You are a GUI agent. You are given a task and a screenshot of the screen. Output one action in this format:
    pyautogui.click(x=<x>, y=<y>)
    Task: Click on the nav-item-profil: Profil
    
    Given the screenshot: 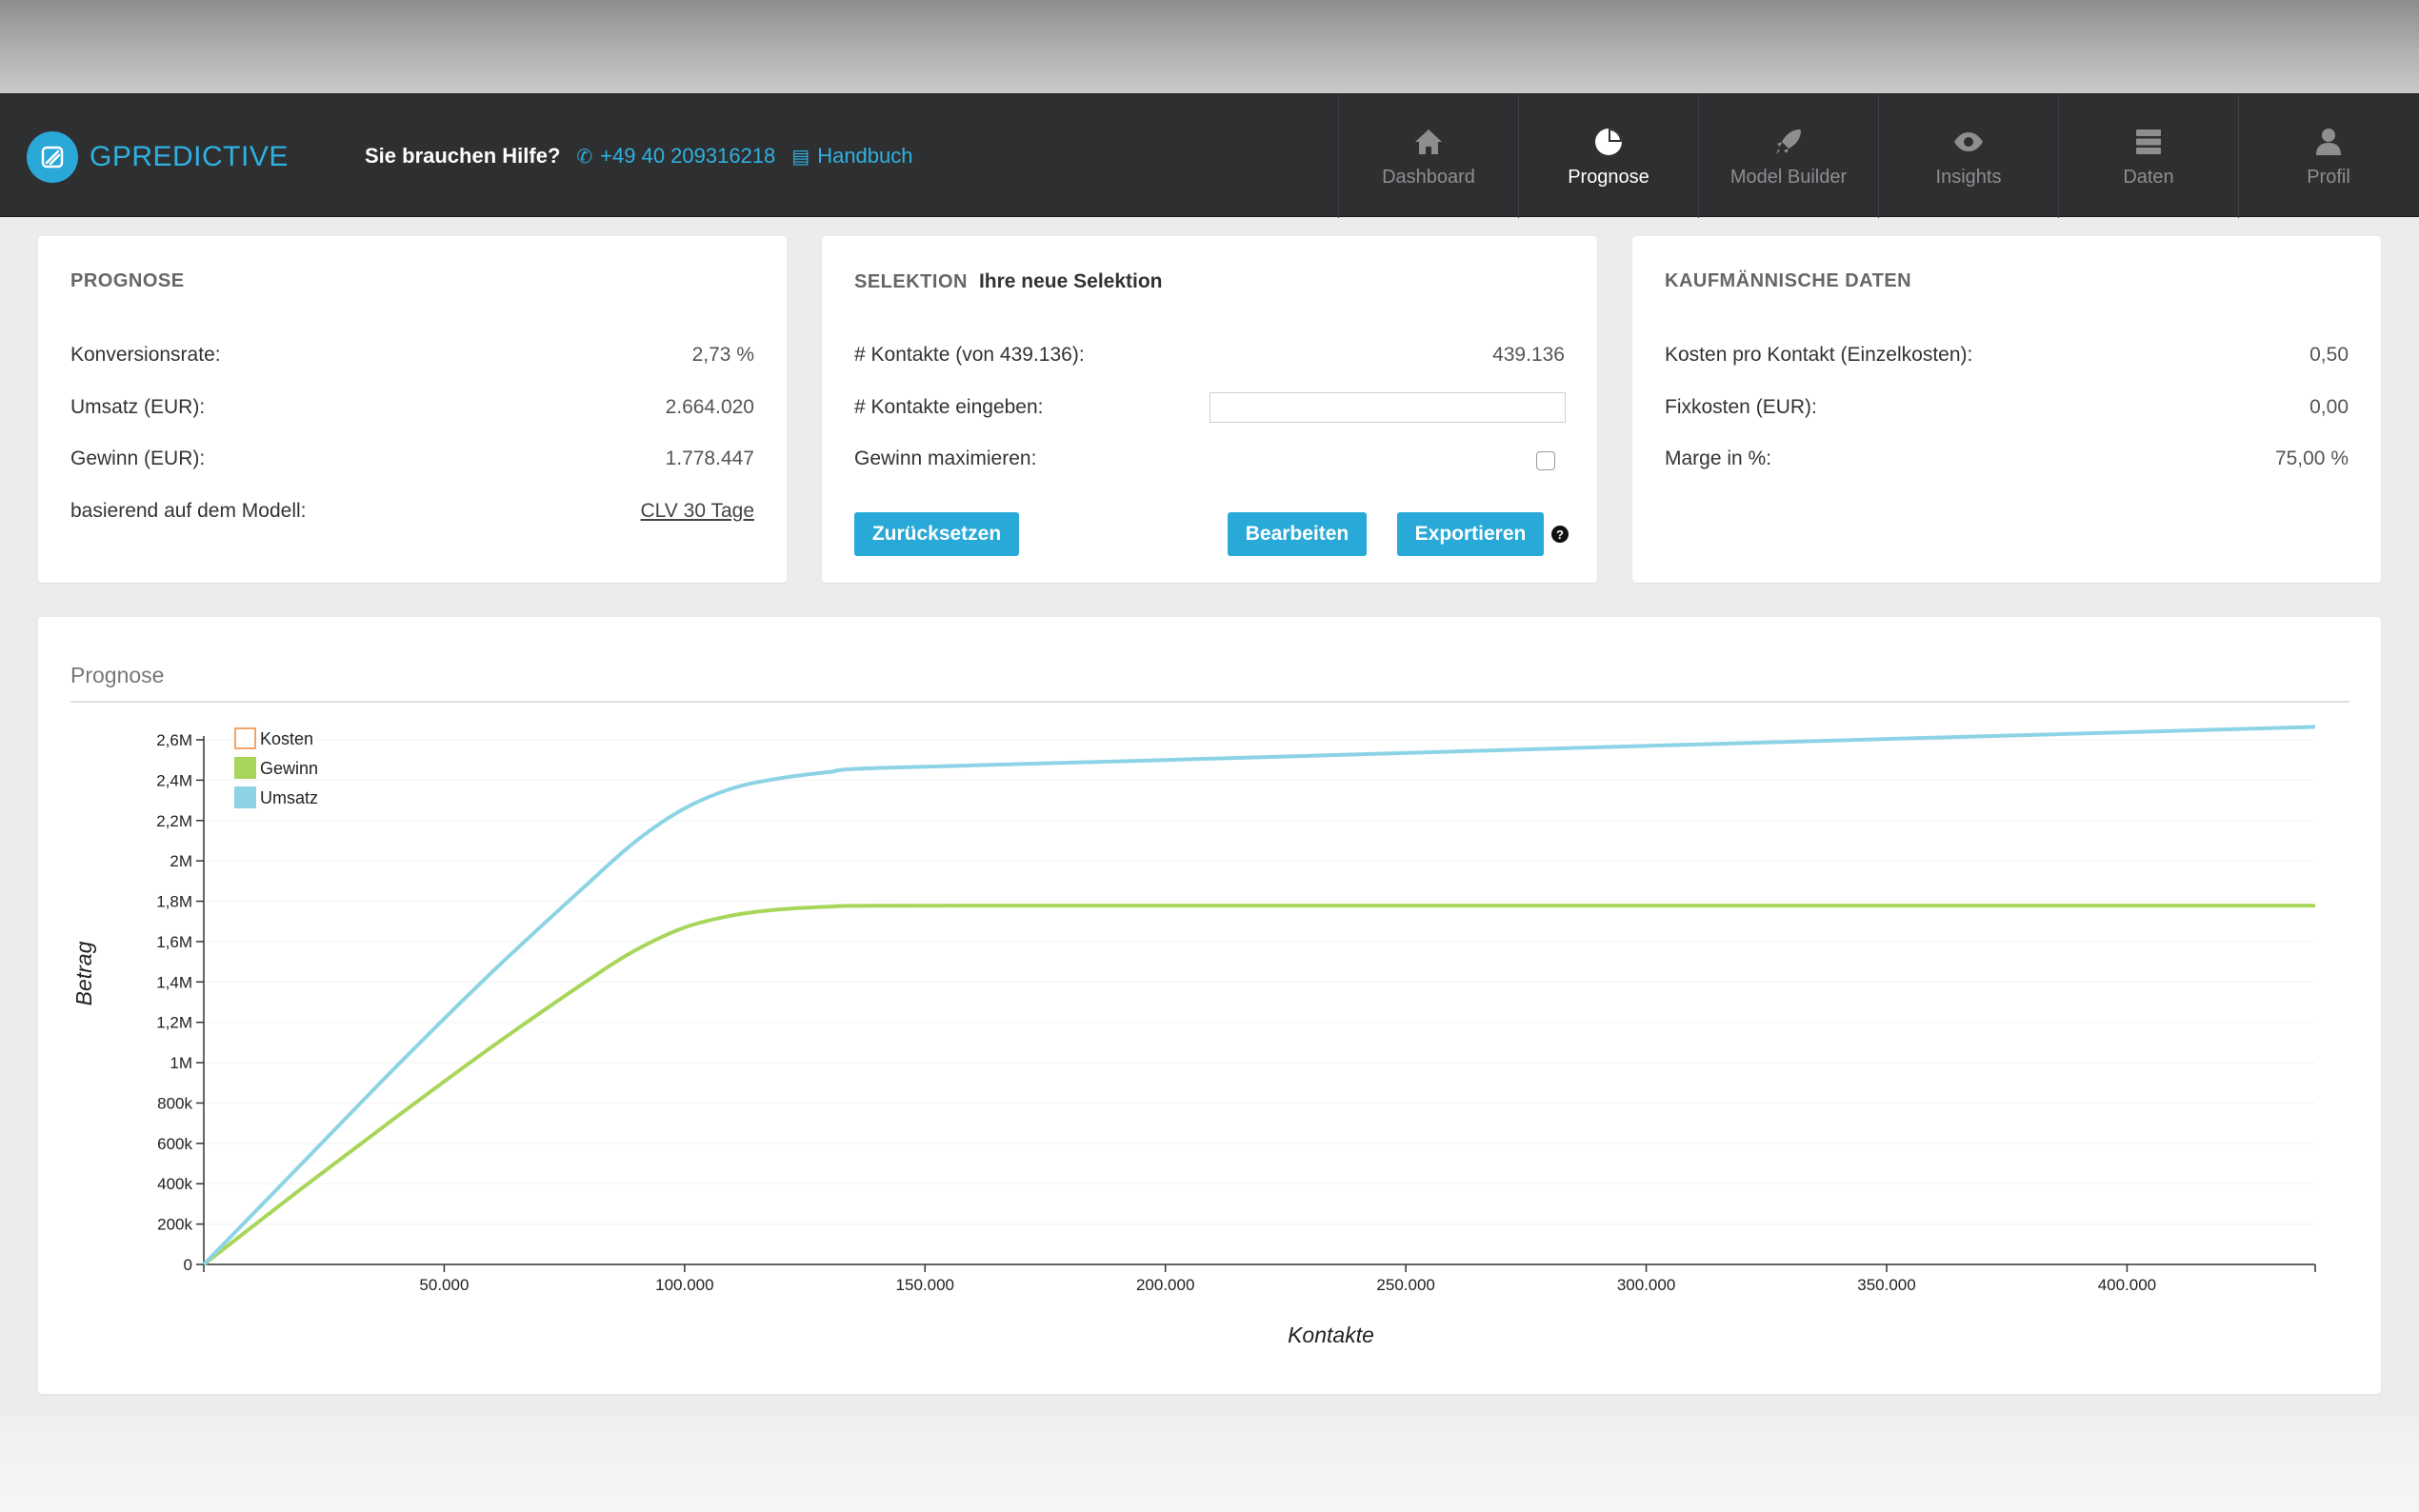 What is the action you would take?
    pyautogui.click(x=2328, y=156)
    